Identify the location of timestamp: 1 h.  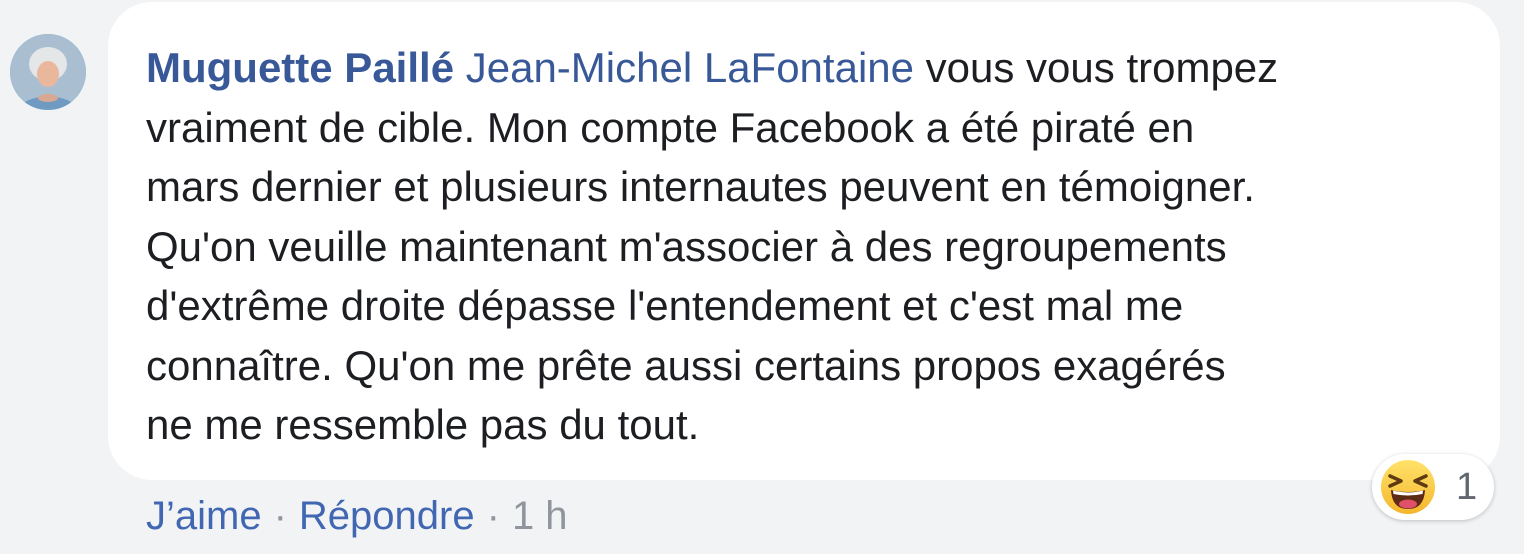
(540, 516).